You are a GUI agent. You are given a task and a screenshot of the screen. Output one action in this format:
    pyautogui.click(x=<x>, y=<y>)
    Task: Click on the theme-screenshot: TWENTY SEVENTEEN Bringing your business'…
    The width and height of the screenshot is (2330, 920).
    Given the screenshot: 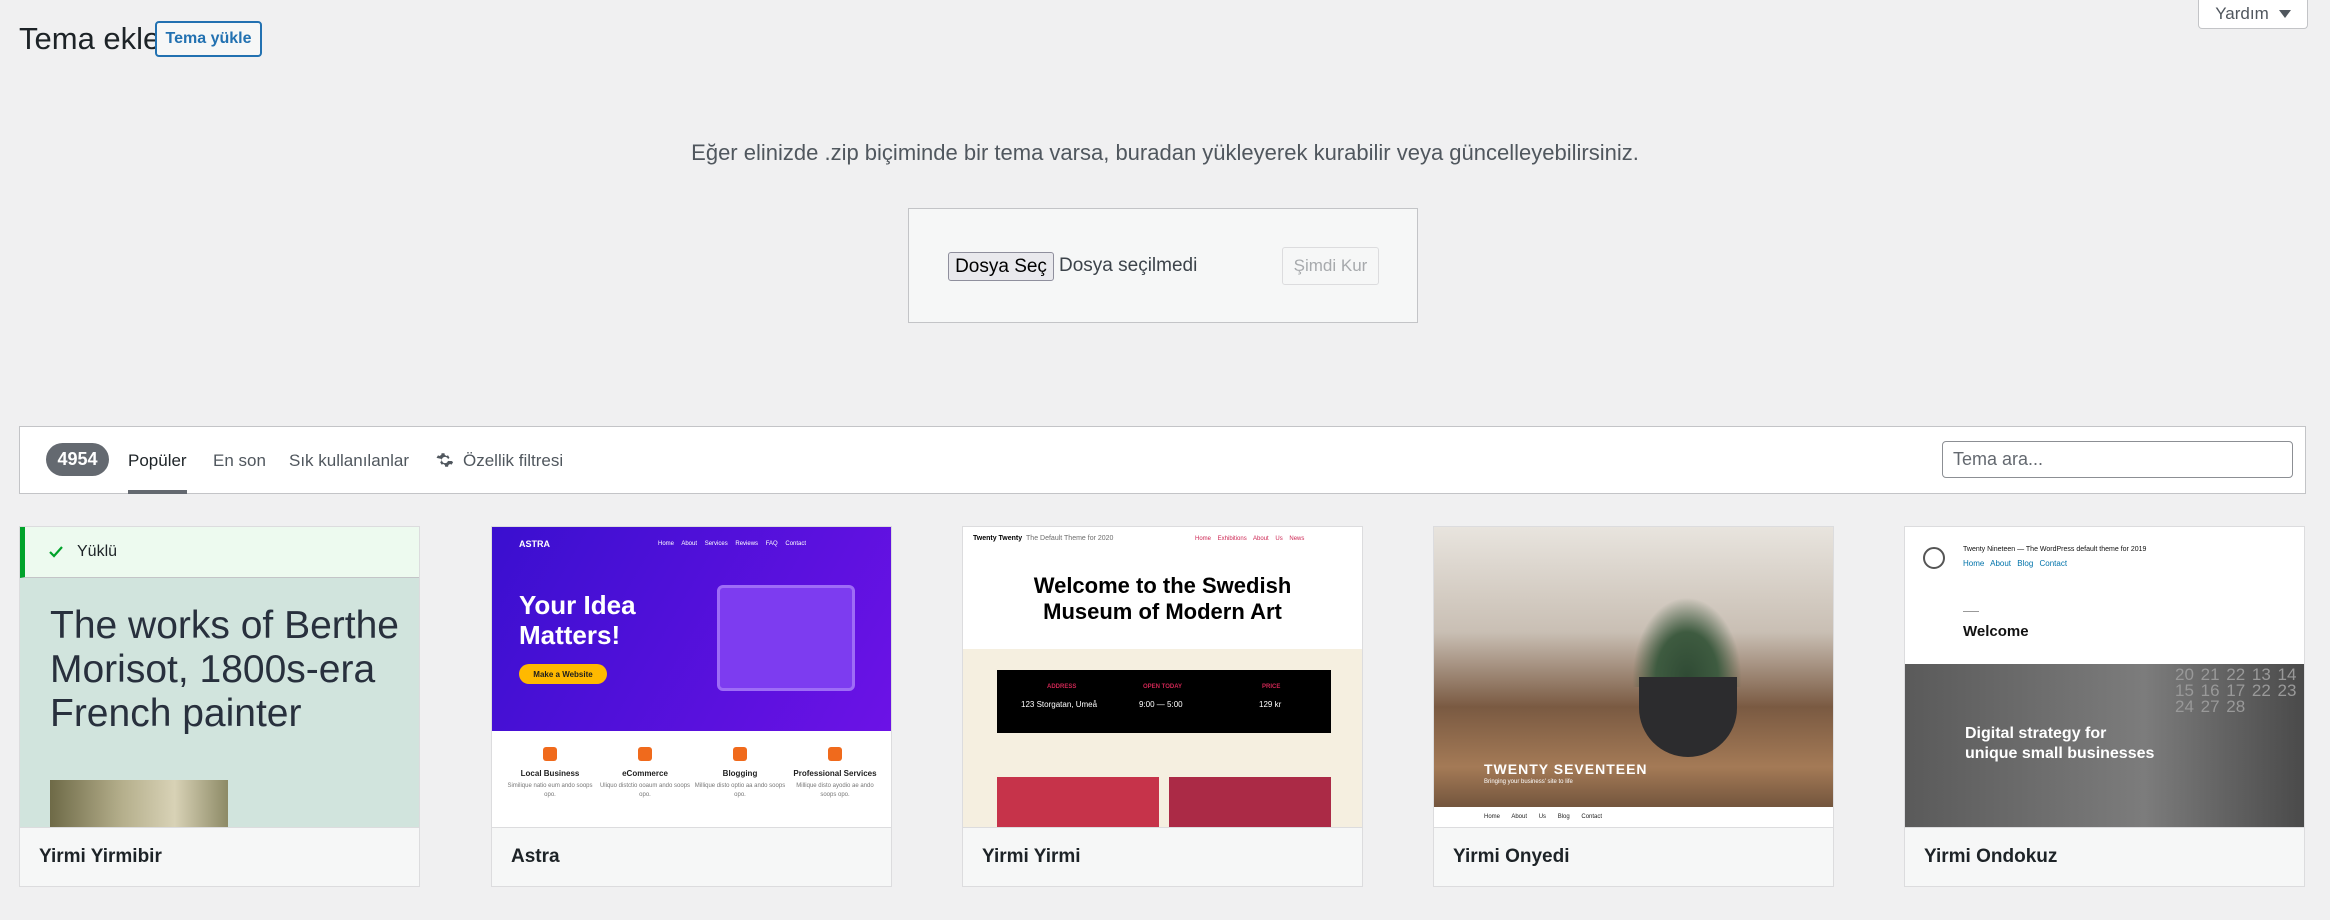 What is the action you would take?
    pyautogui.click(x=1633, y=677)
    